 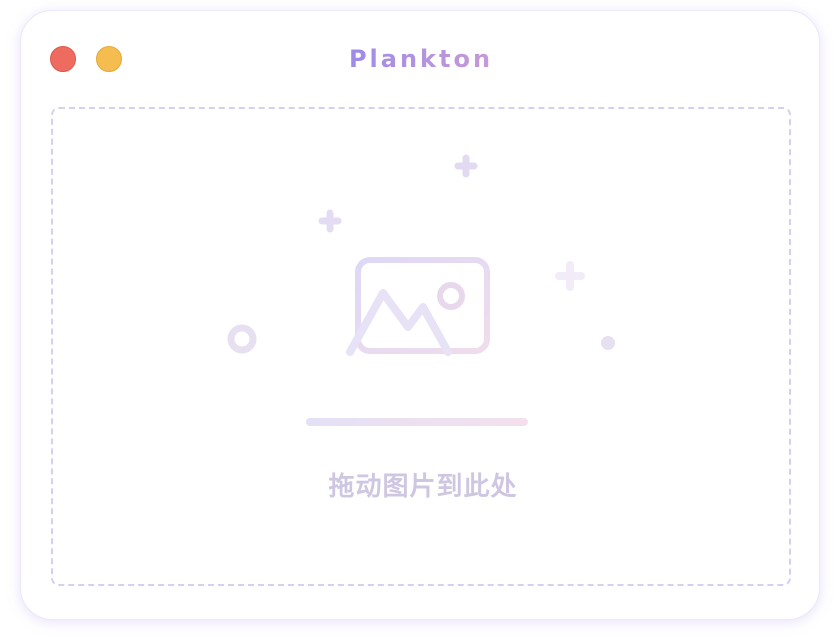 I want to click on window-title-text: Plankton, so click(x=421, y=59).